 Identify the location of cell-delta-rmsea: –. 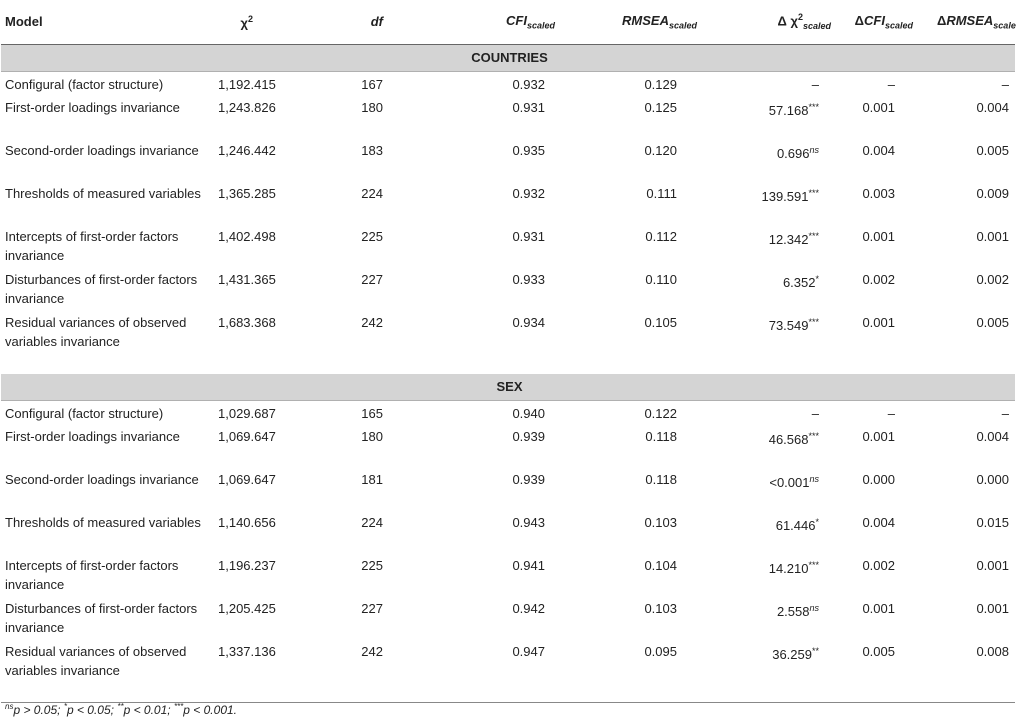
(976, 83).